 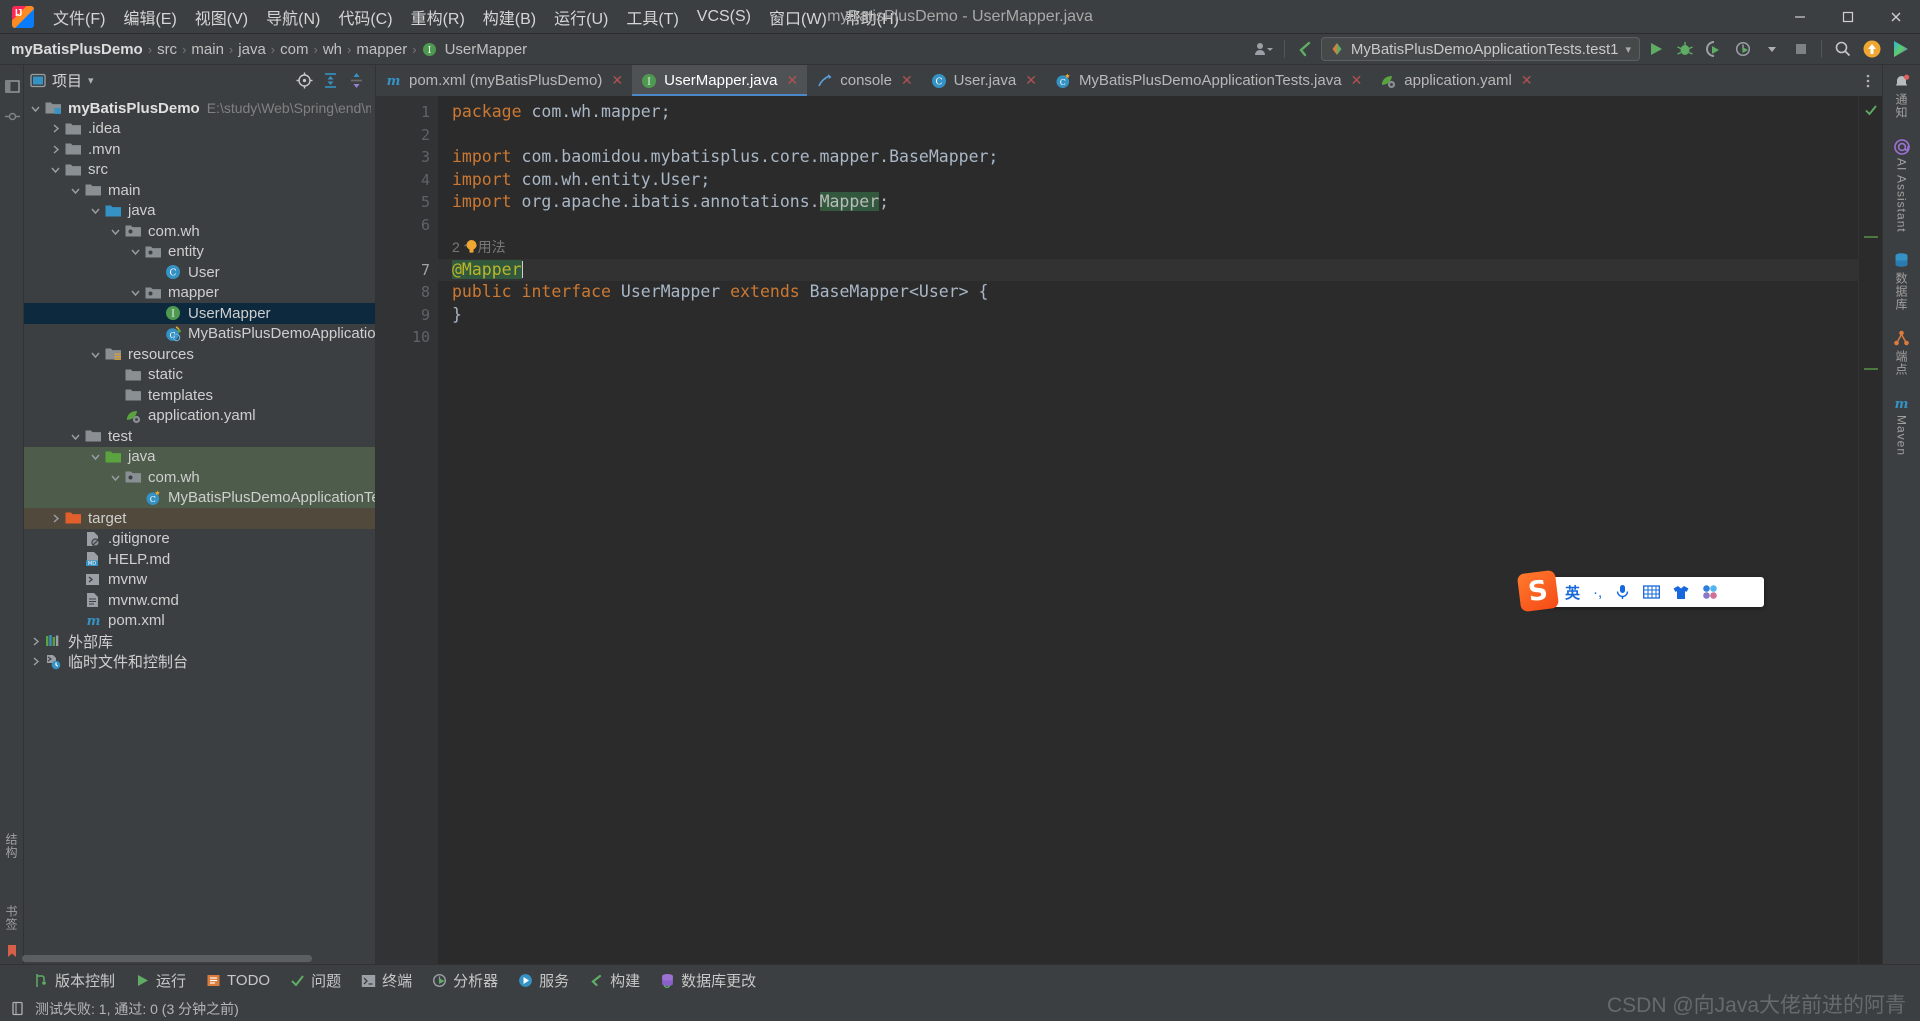 What do you see at coordinates (471, 246) in the screenshot?
I see `lightbulb-icon` at bounding box center [471, 246].